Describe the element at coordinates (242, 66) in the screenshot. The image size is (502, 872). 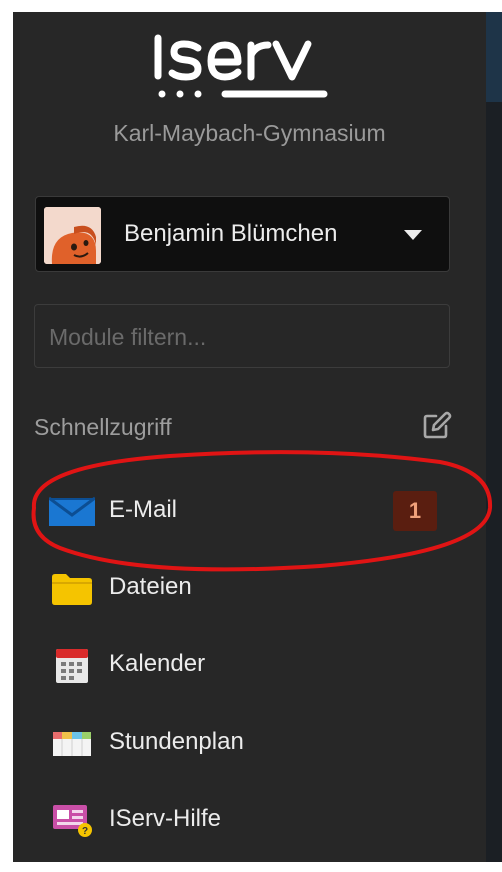
I see `iserv-logo` at that location.